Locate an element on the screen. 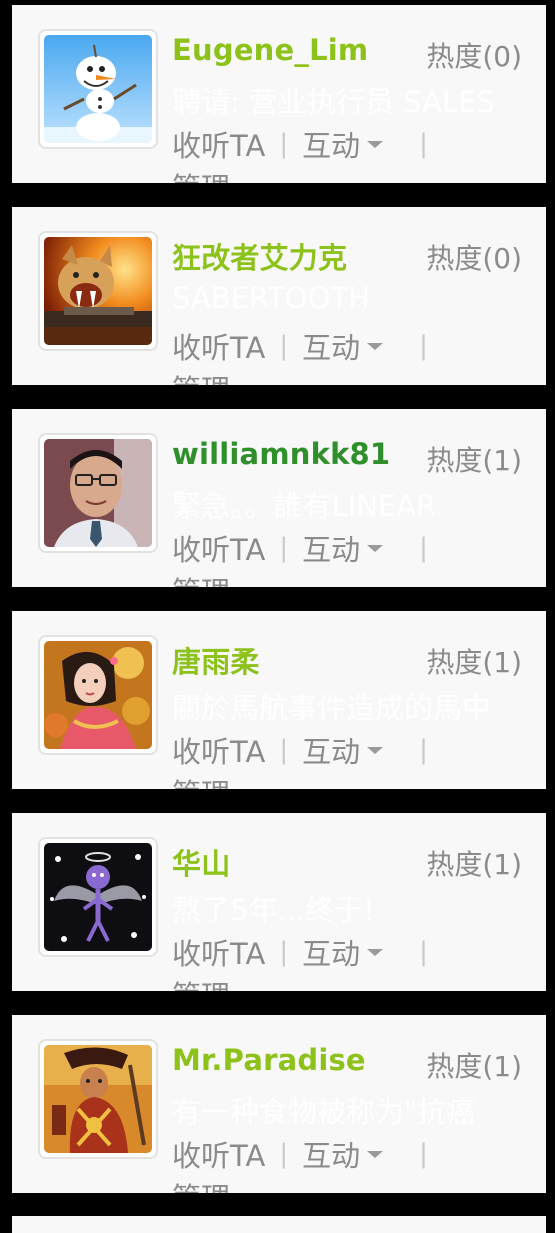  user-card: 狂改者艾力克 热度(0) SABERTOOTH 收听TA | 互动 | 管理 is located at coordinates (279, 296).